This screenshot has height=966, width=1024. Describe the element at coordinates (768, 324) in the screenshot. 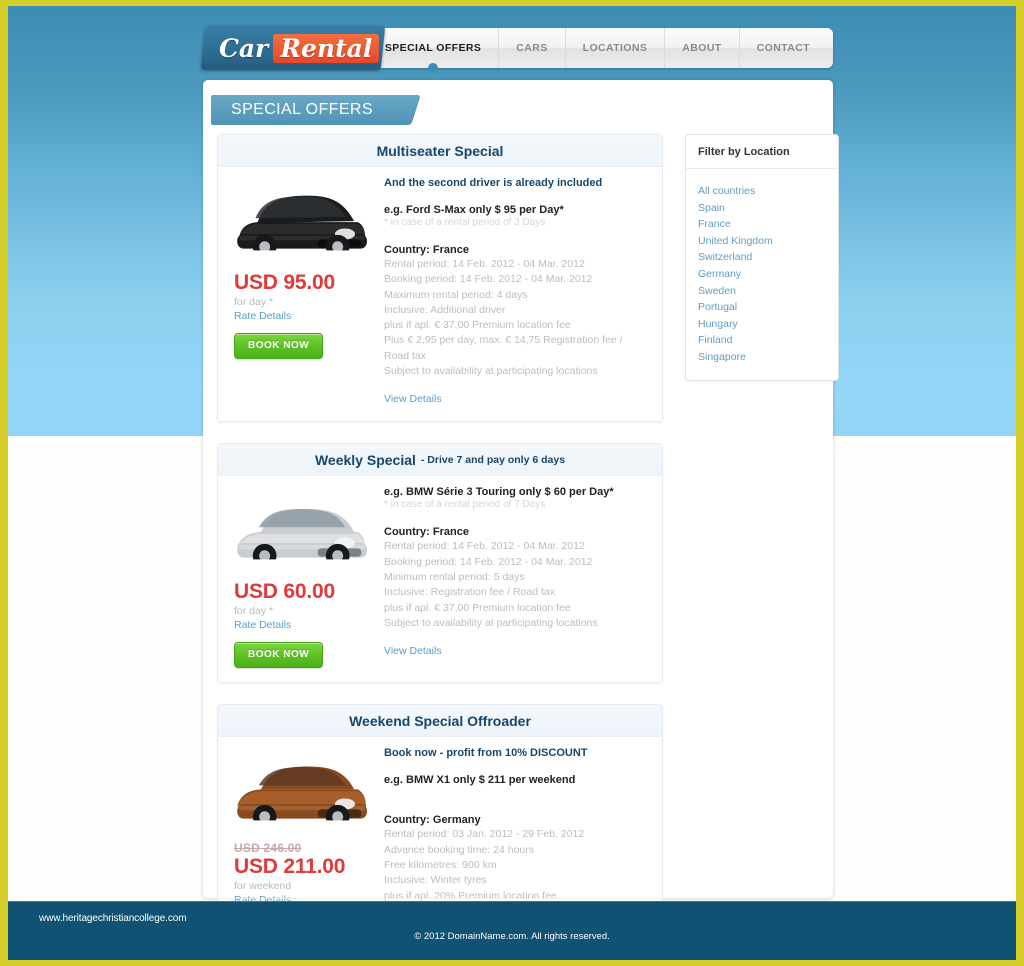

I see `location-filter-hungary: Hungary` at that location.